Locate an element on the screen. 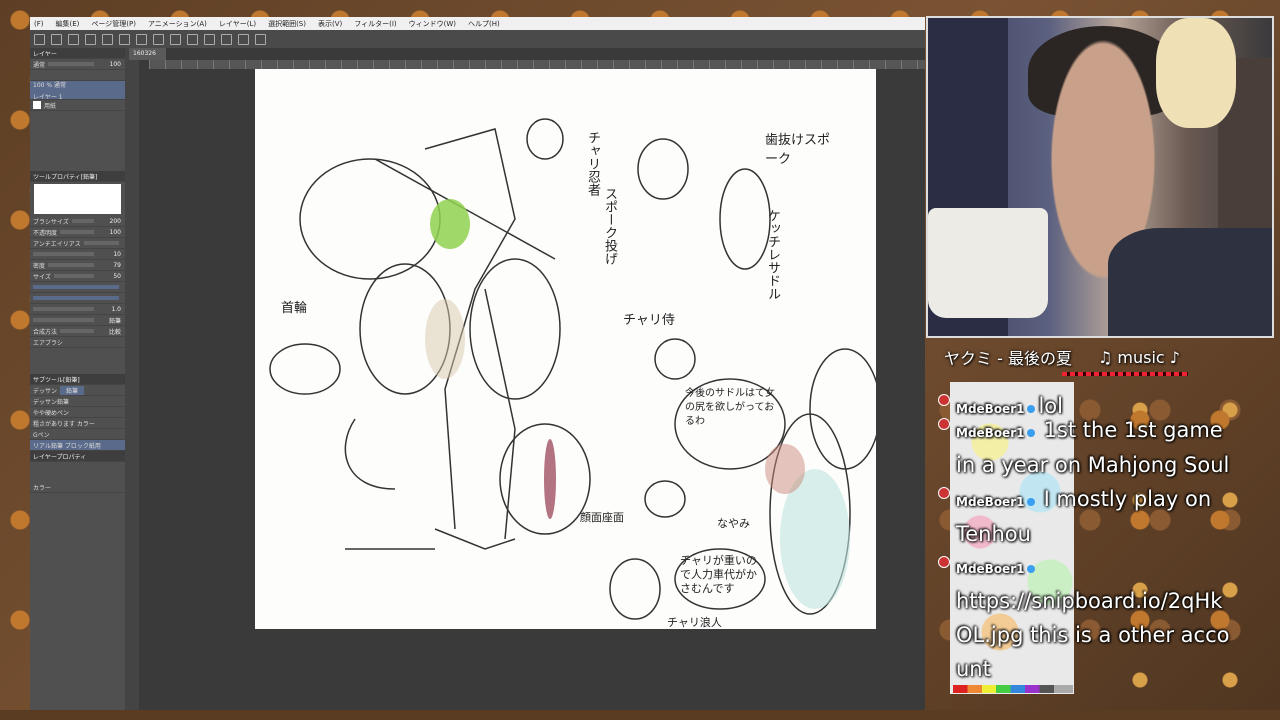  save-icon is located at coordinates (73, 39).